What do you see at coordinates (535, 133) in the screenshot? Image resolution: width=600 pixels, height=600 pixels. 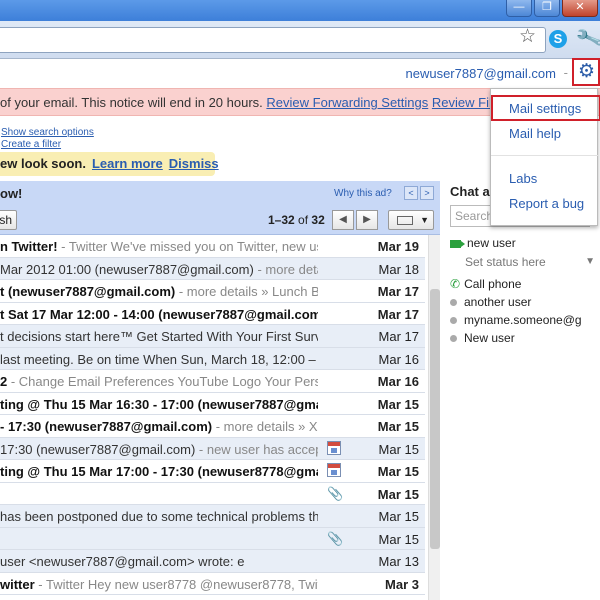 I see `mail-help-item: Mail help` at bounding box center [535, 133].